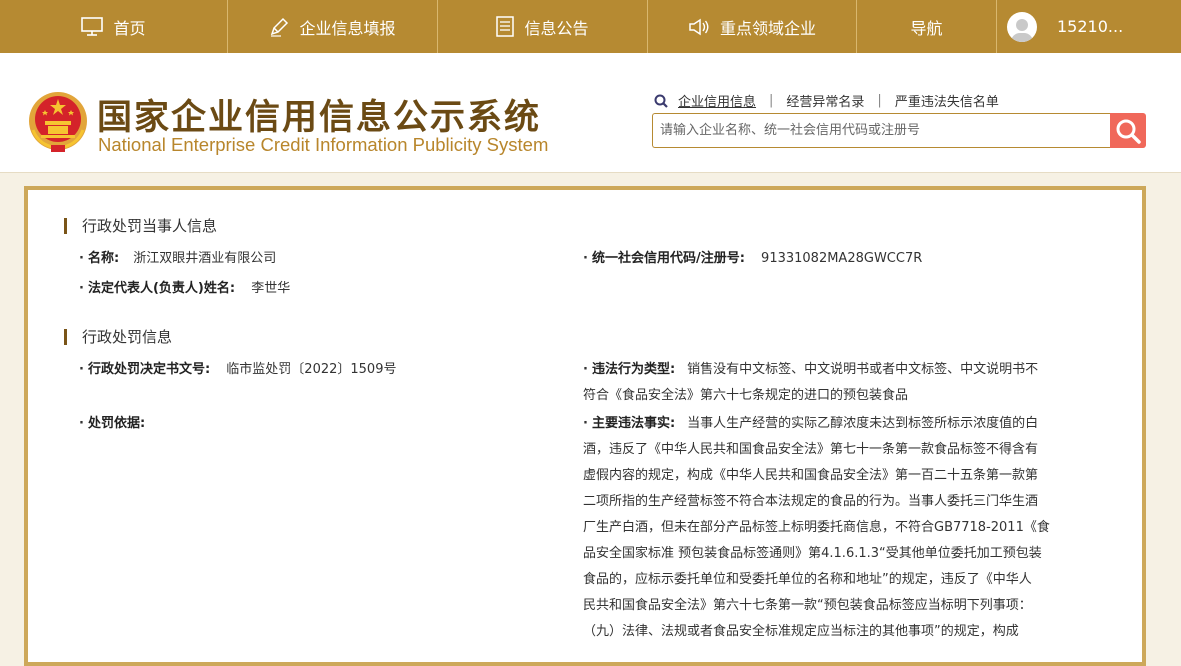 The image size is (1181, 666). Describe the element at coordinates (1022, 26) in the screenshot. I see `avatar` at that location.